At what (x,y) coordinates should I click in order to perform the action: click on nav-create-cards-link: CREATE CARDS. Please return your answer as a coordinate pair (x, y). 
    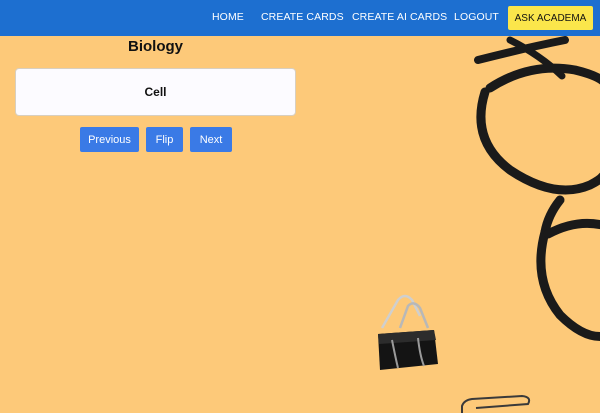
    Looking at the image, I should click on (302, 17).